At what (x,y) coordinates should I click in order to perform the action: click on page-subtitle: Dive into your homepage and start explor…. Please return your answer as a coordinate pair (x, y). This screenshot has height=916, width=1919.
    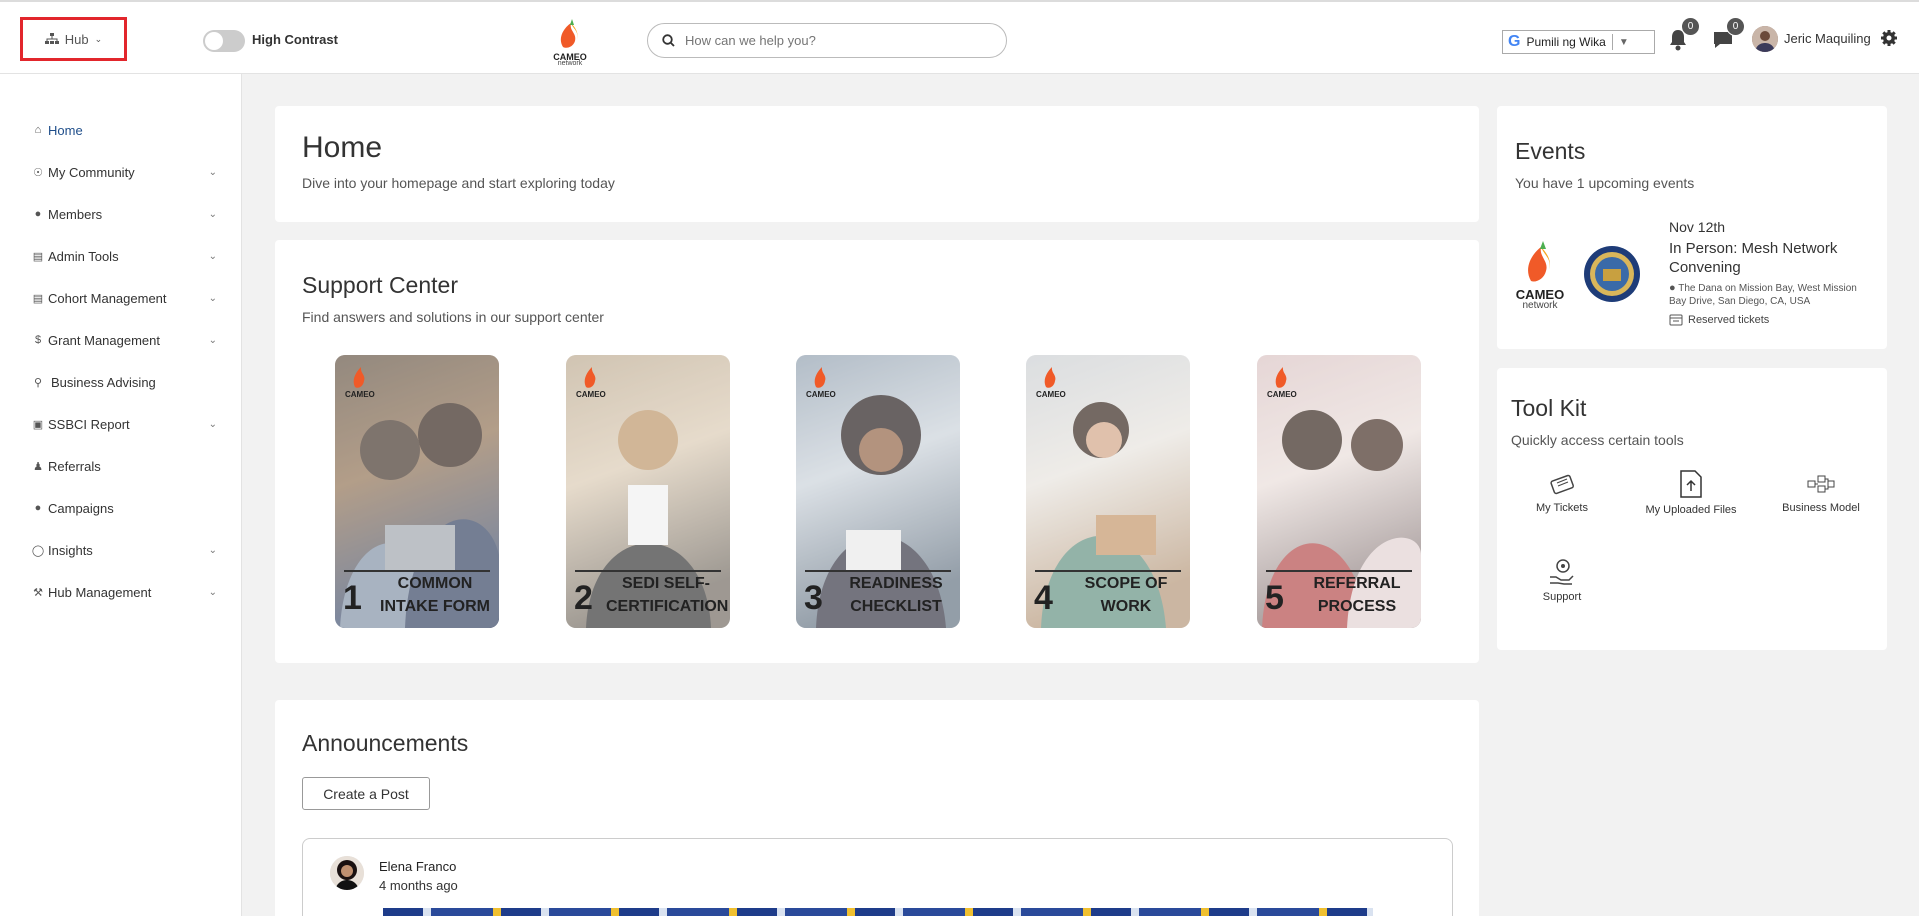
    Looking at the image, I should click on (458, 183).